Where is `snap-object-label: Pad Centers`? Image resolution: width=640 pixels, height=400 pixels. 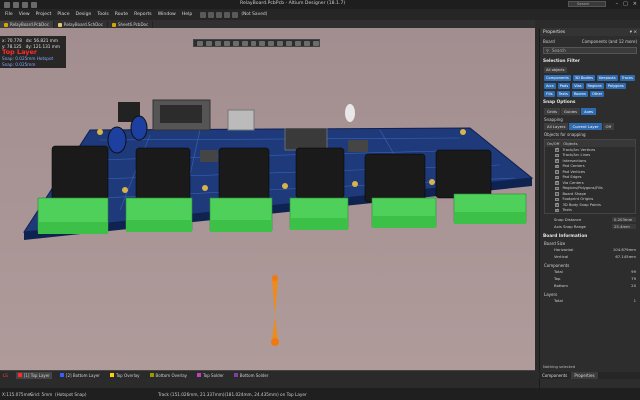
snap-object-label: Pad Centers is located at coordinates (573, 166).